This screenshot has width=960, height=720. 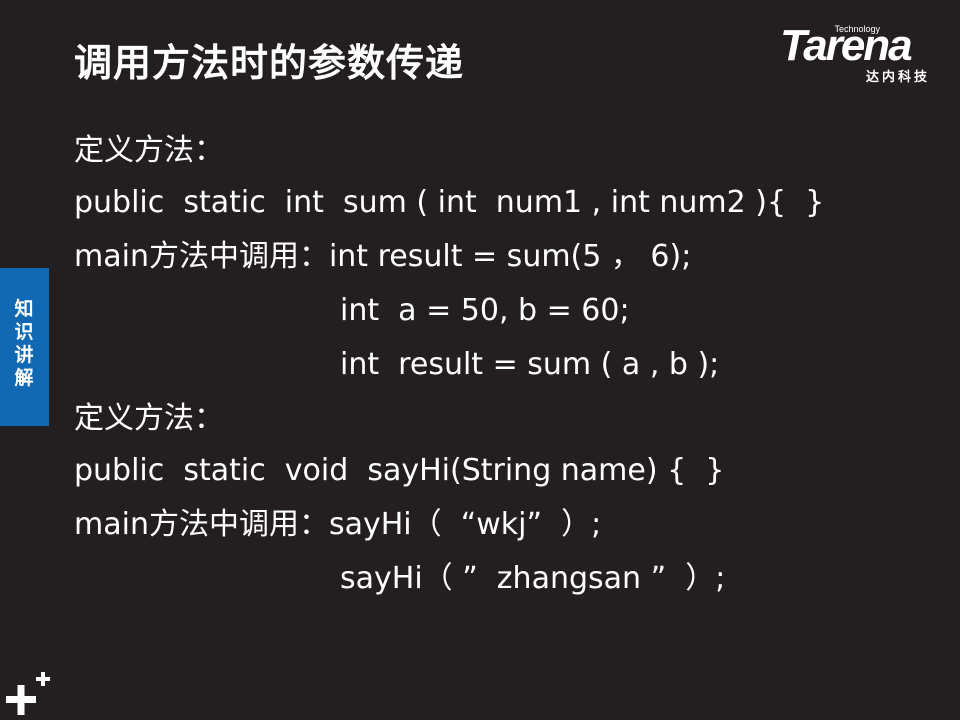 I want to click on logo-brand-text: Tarena, so click(x=846, y=45).